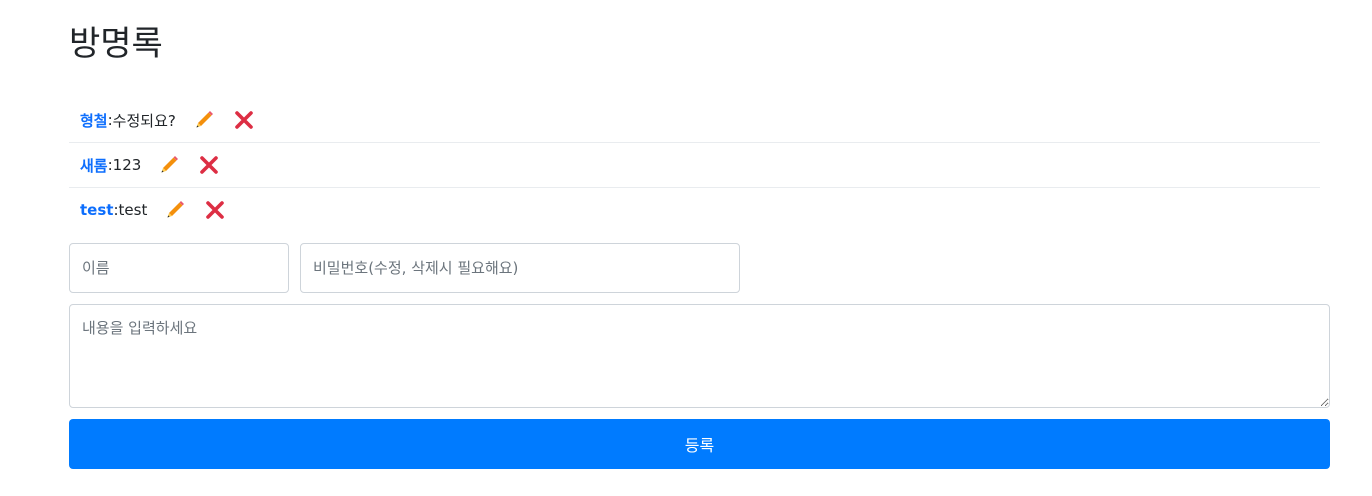 This screenshot has height=496, width=1372. Describe the element at coordinates (699, 444) in the screenshot. I see `submit-button: 등록` at that location.